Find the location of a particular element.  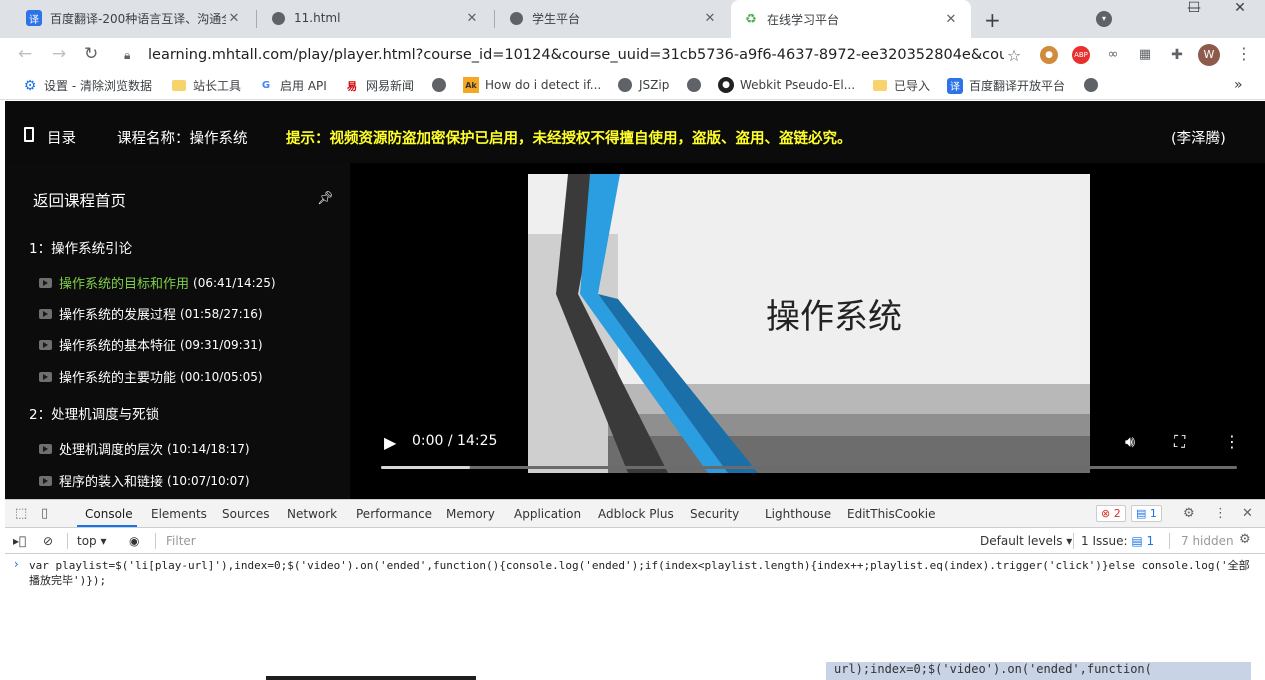

adblock-plus-icon: ABP is located at coordinates (1081, 55).